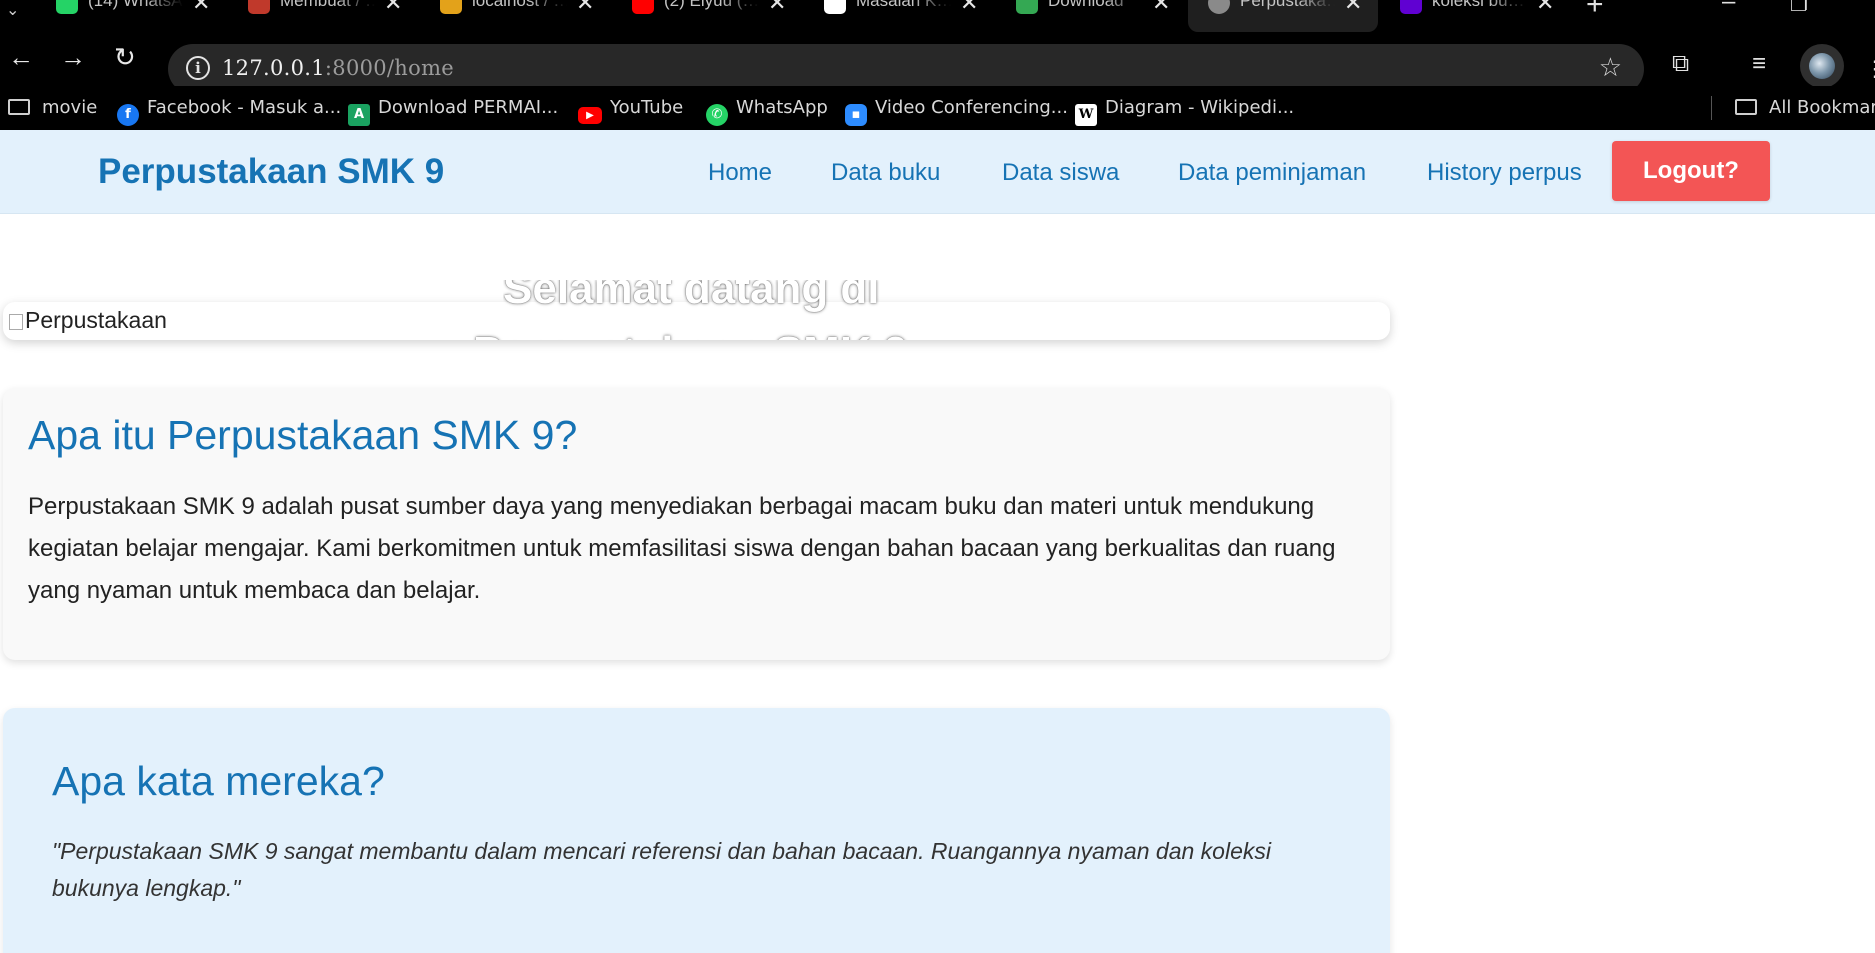  What do you see at coordinates (1086, 115) in the screenshot?
I see `wikipedia-icon: W` at bounding box center [1086, 115].